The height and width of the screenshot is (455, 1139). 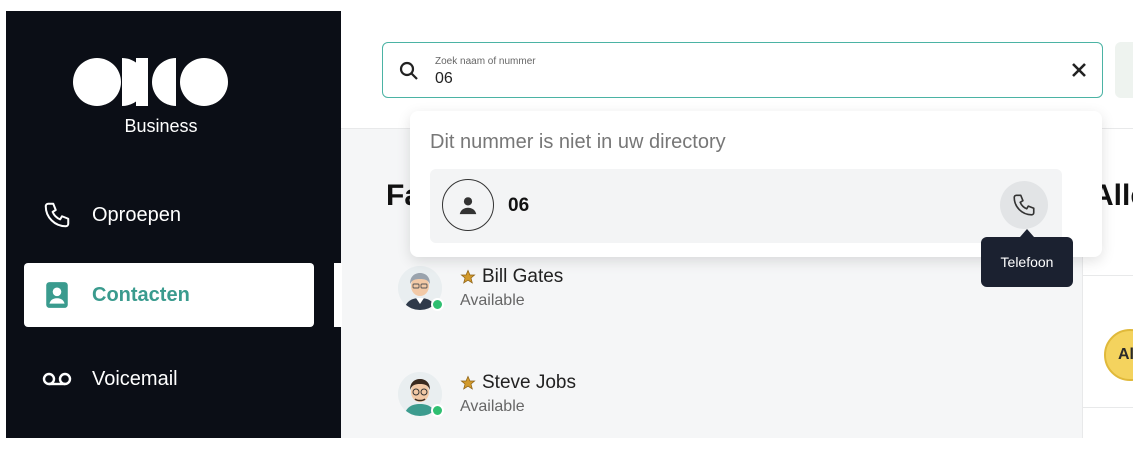 I want to click on close-icon, so click(x=1079, y=70).